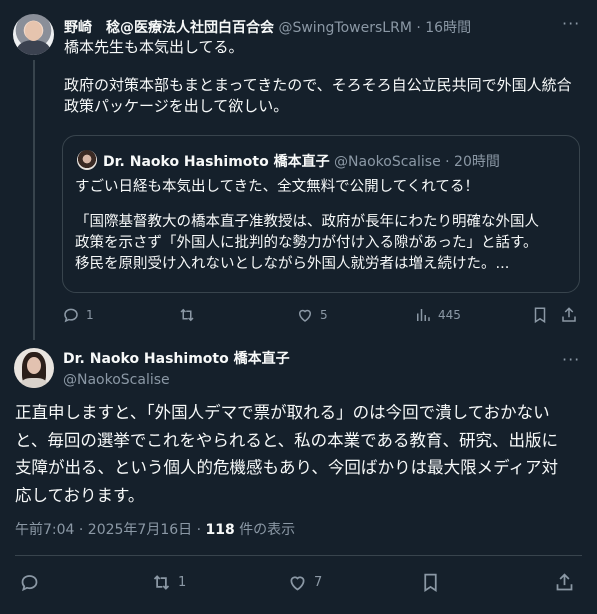  Describe the element at coordinates (423, 315) in the screenshot. I see `analytics-icon` at that location.